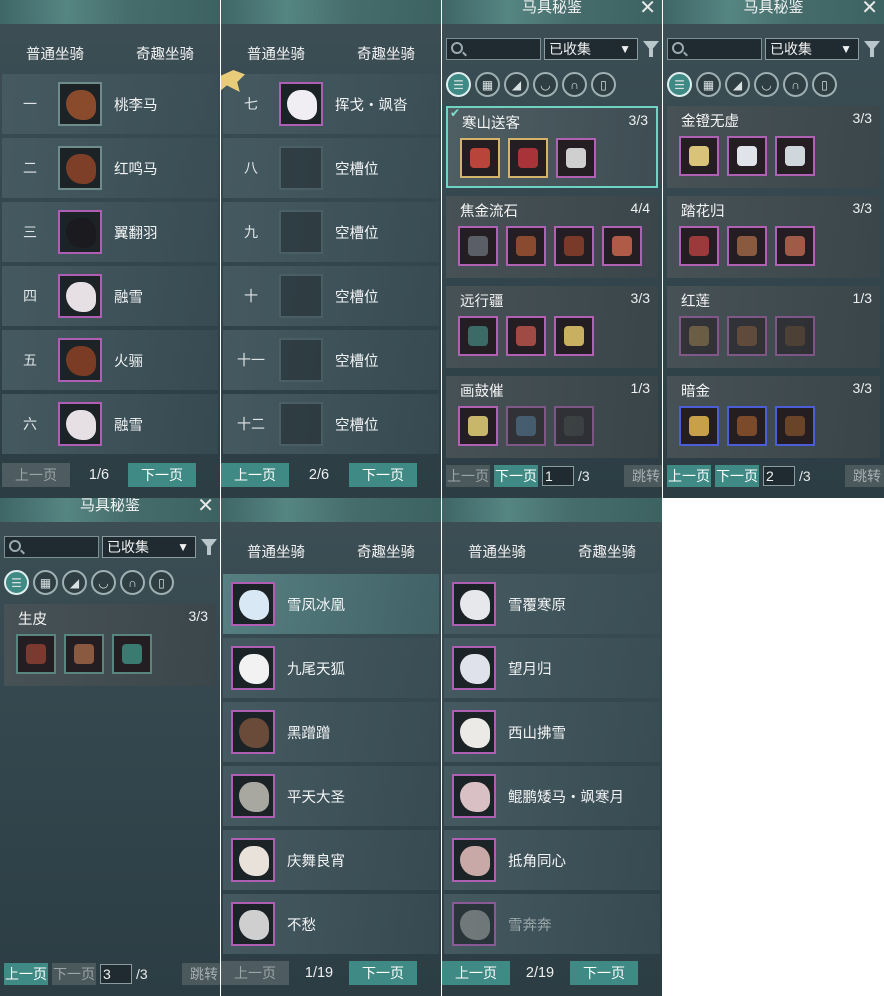  I want to click on mount-slot: 七 挥戈・飒沓, so click(330, 102).